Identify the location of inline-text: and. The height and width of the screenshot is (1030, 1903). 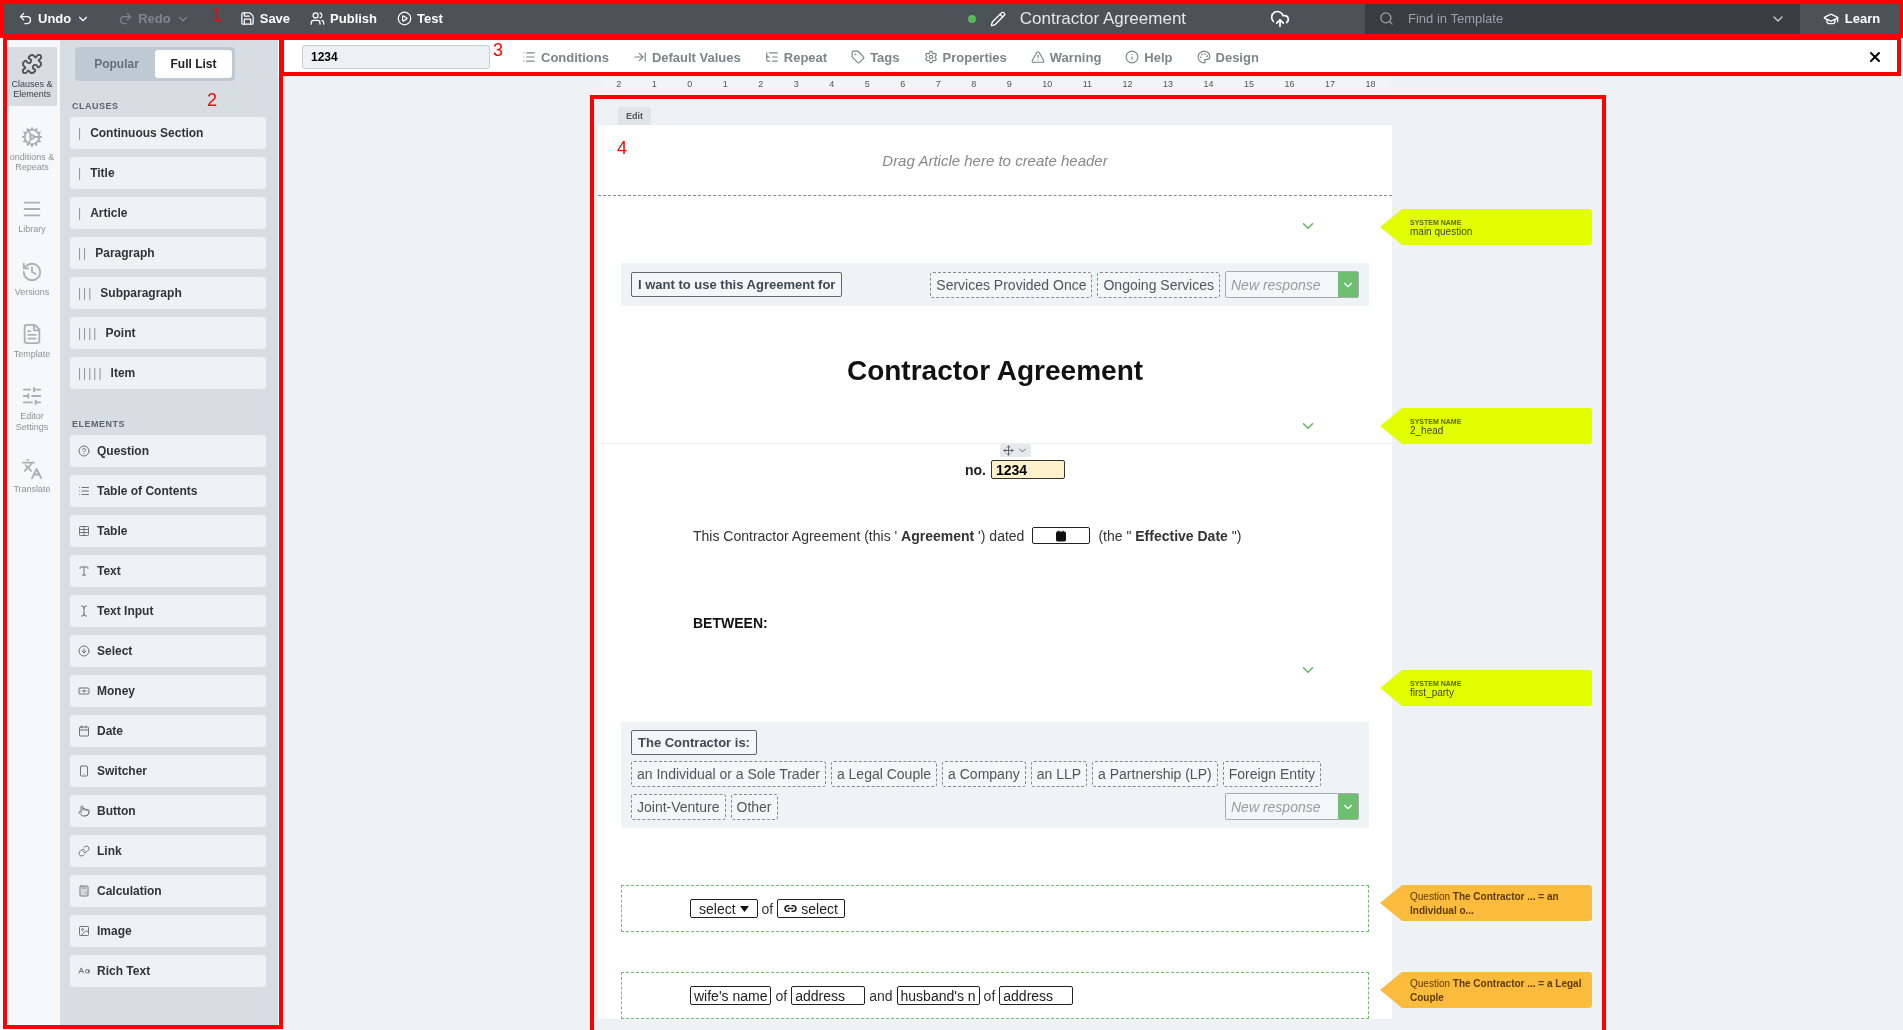
(881, 995).